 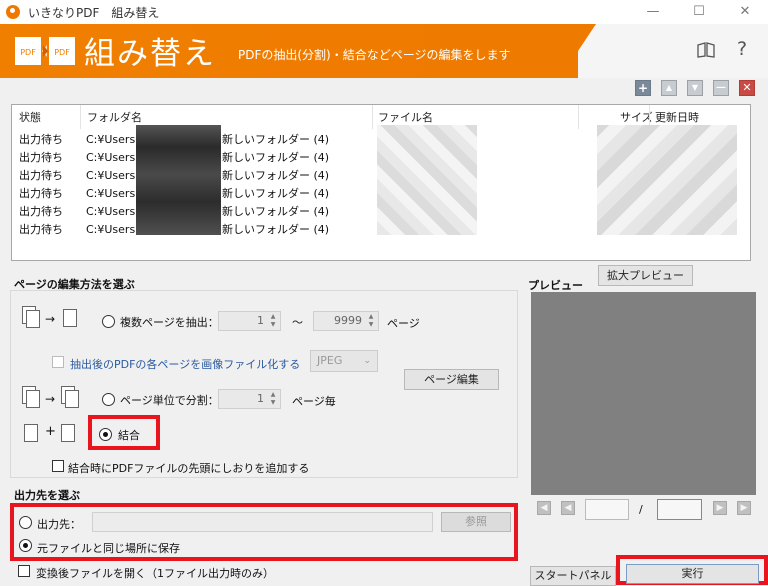 What do you see at coordinates (721, 88) in the screenshot?
I see `remove-file-button: ―` at bounding box center [721, 88].